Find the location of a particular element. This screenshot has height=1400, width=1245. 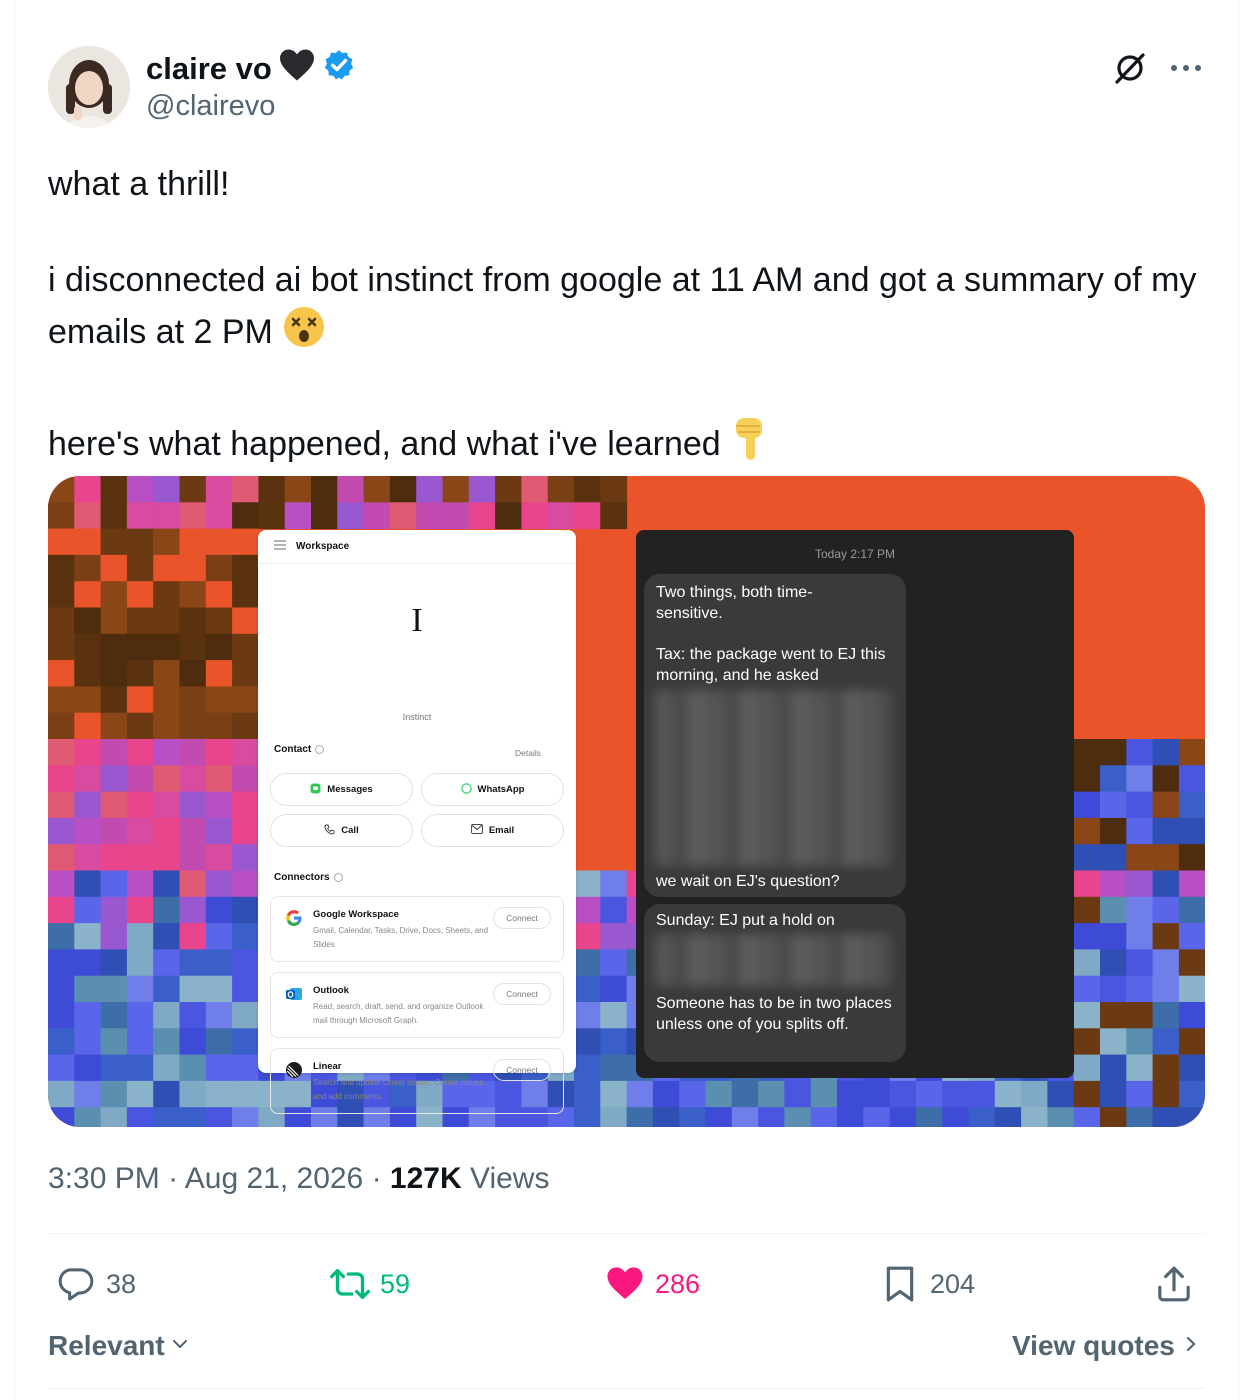

tweet-line-1: what a thrill! is located at coordinates (139, 184).